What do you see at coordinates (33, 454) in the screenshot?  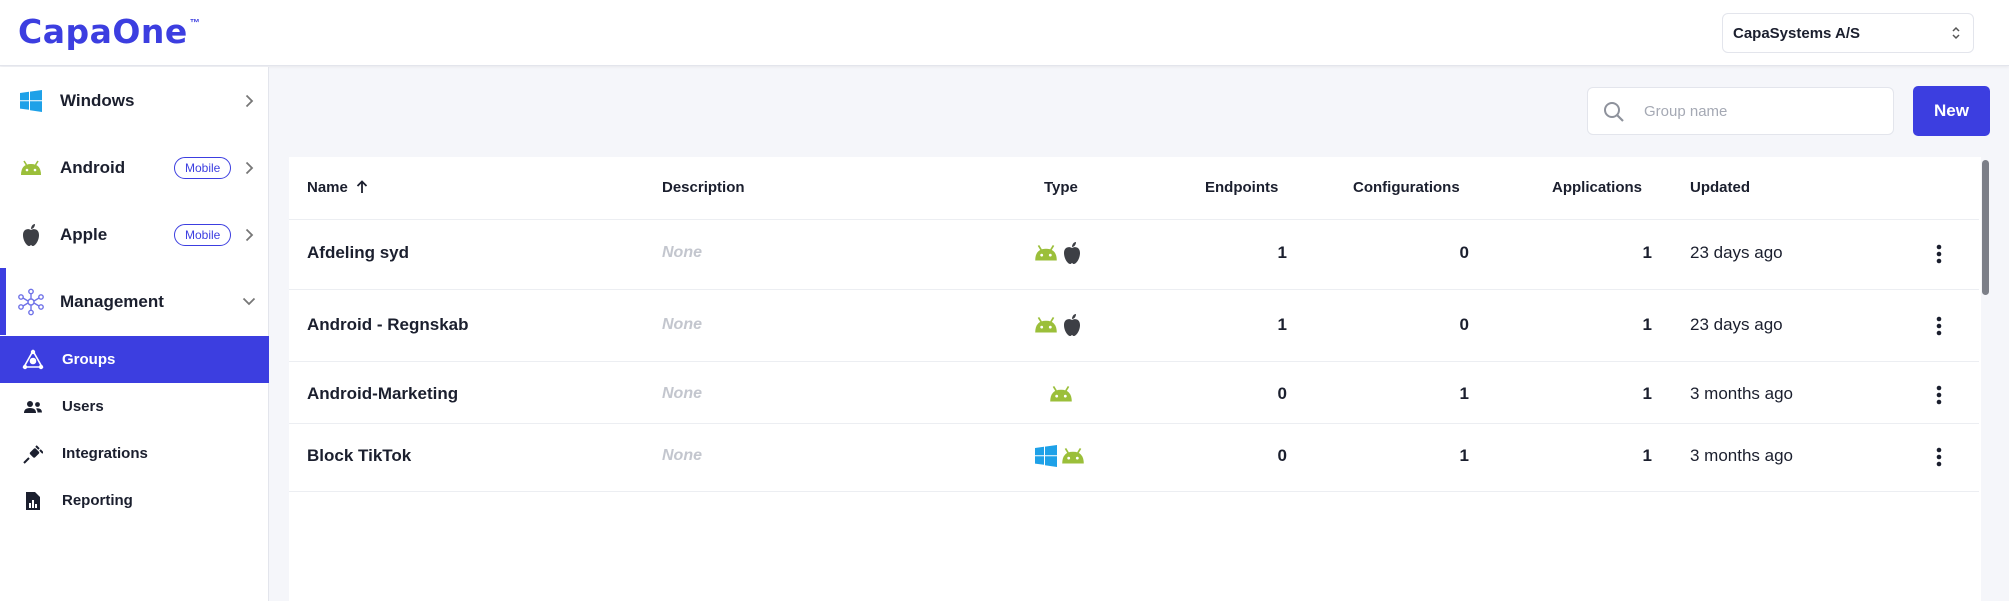 I see `plug-icon` at bounding box center [33, 454].